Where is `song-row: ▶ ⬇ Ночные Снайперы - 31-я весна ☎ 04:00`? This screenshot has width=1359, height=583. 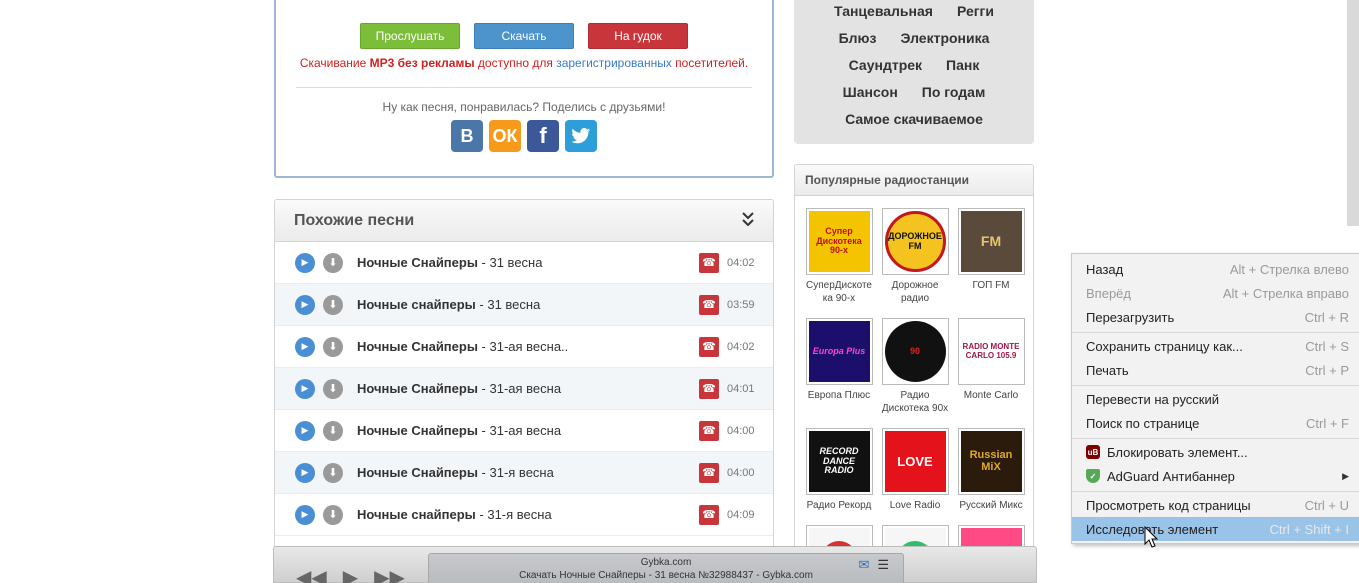 song-row: ▶ ⬇ Ночные Снайперы - 31-я весна ☎ 04:00 is located at coordinates (524, 473).